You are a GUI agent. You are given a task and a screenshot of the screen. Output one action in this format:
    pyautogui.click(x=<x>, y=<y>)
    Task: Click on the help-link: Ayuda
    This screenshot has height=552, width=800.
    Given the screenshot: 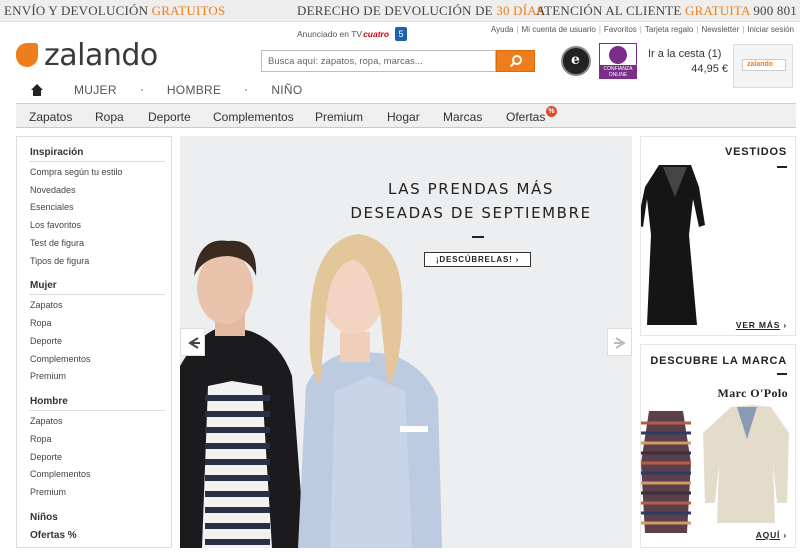 What is the action you would take?
    pyautogui.click(x=502, y=29)
    